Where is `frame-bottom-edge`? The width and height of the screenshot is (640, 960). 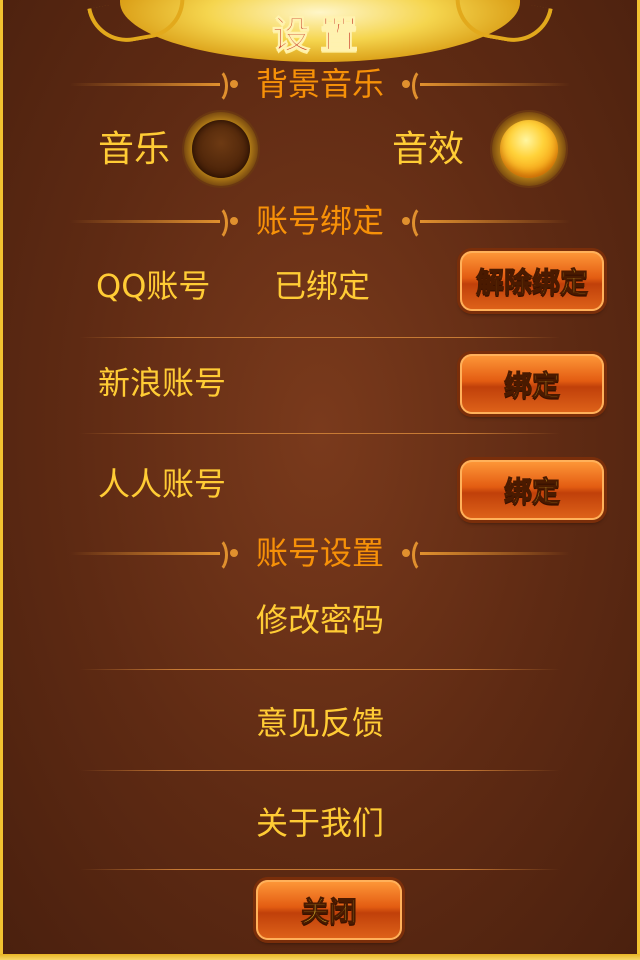 frame-bottom-edge is located at coordinates (320, 957).